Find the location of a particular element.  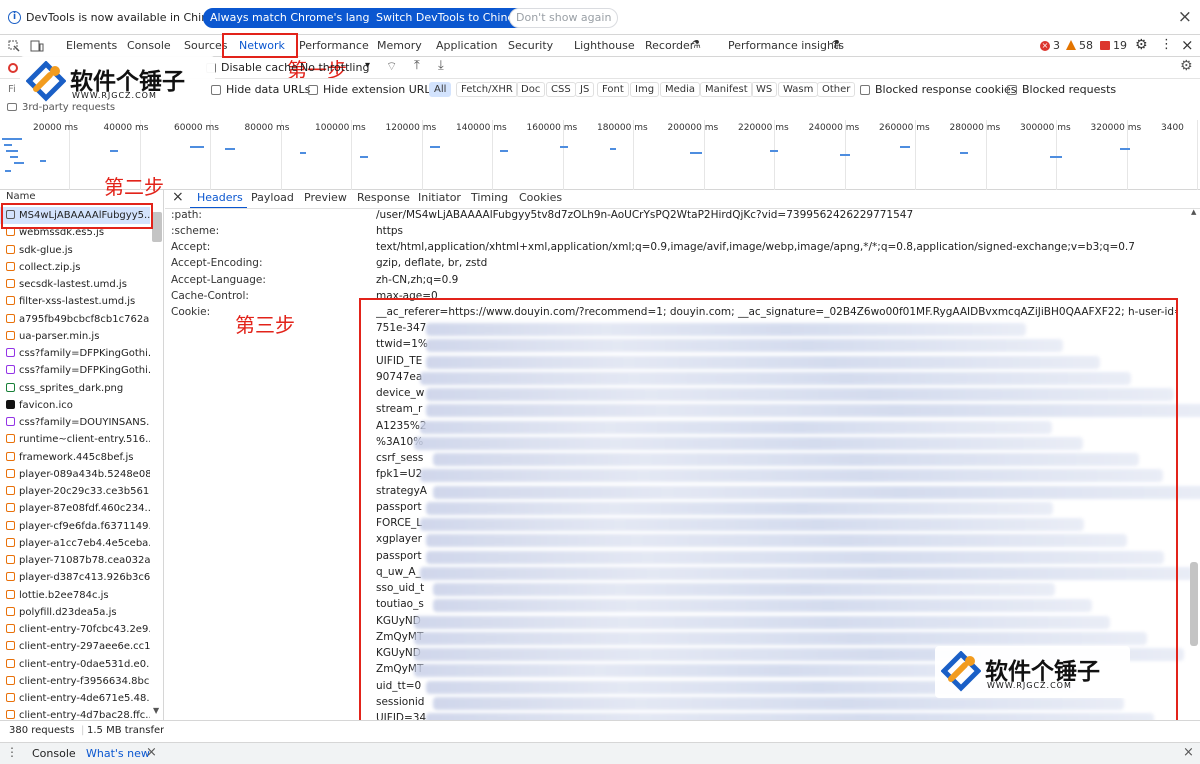

request-row: sdk-glue.js is located at coordinates (75, 250).